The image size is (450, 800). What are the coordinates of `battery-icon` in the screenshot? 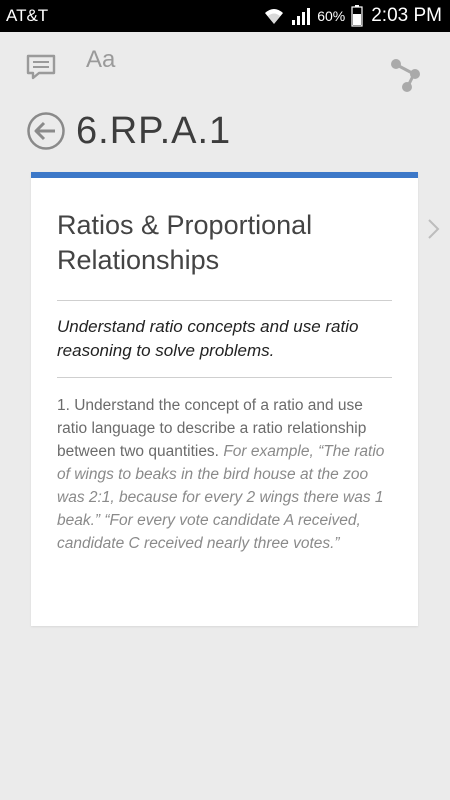 It's located at (357, 16).